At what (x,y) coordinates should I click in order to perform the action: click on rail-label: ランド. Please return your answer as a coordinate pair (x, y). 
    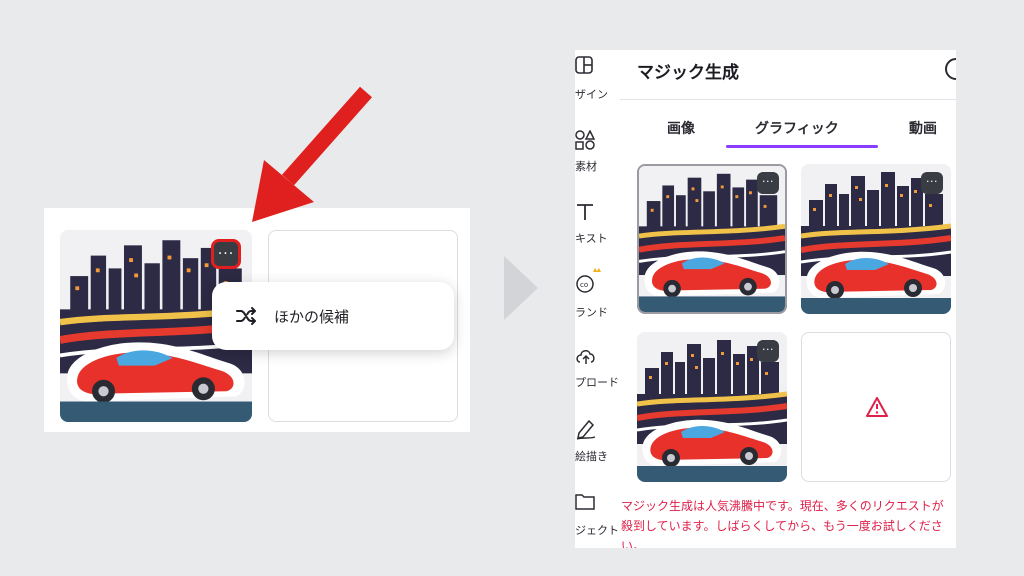
    Looking at the image, I should click on (591, 312).